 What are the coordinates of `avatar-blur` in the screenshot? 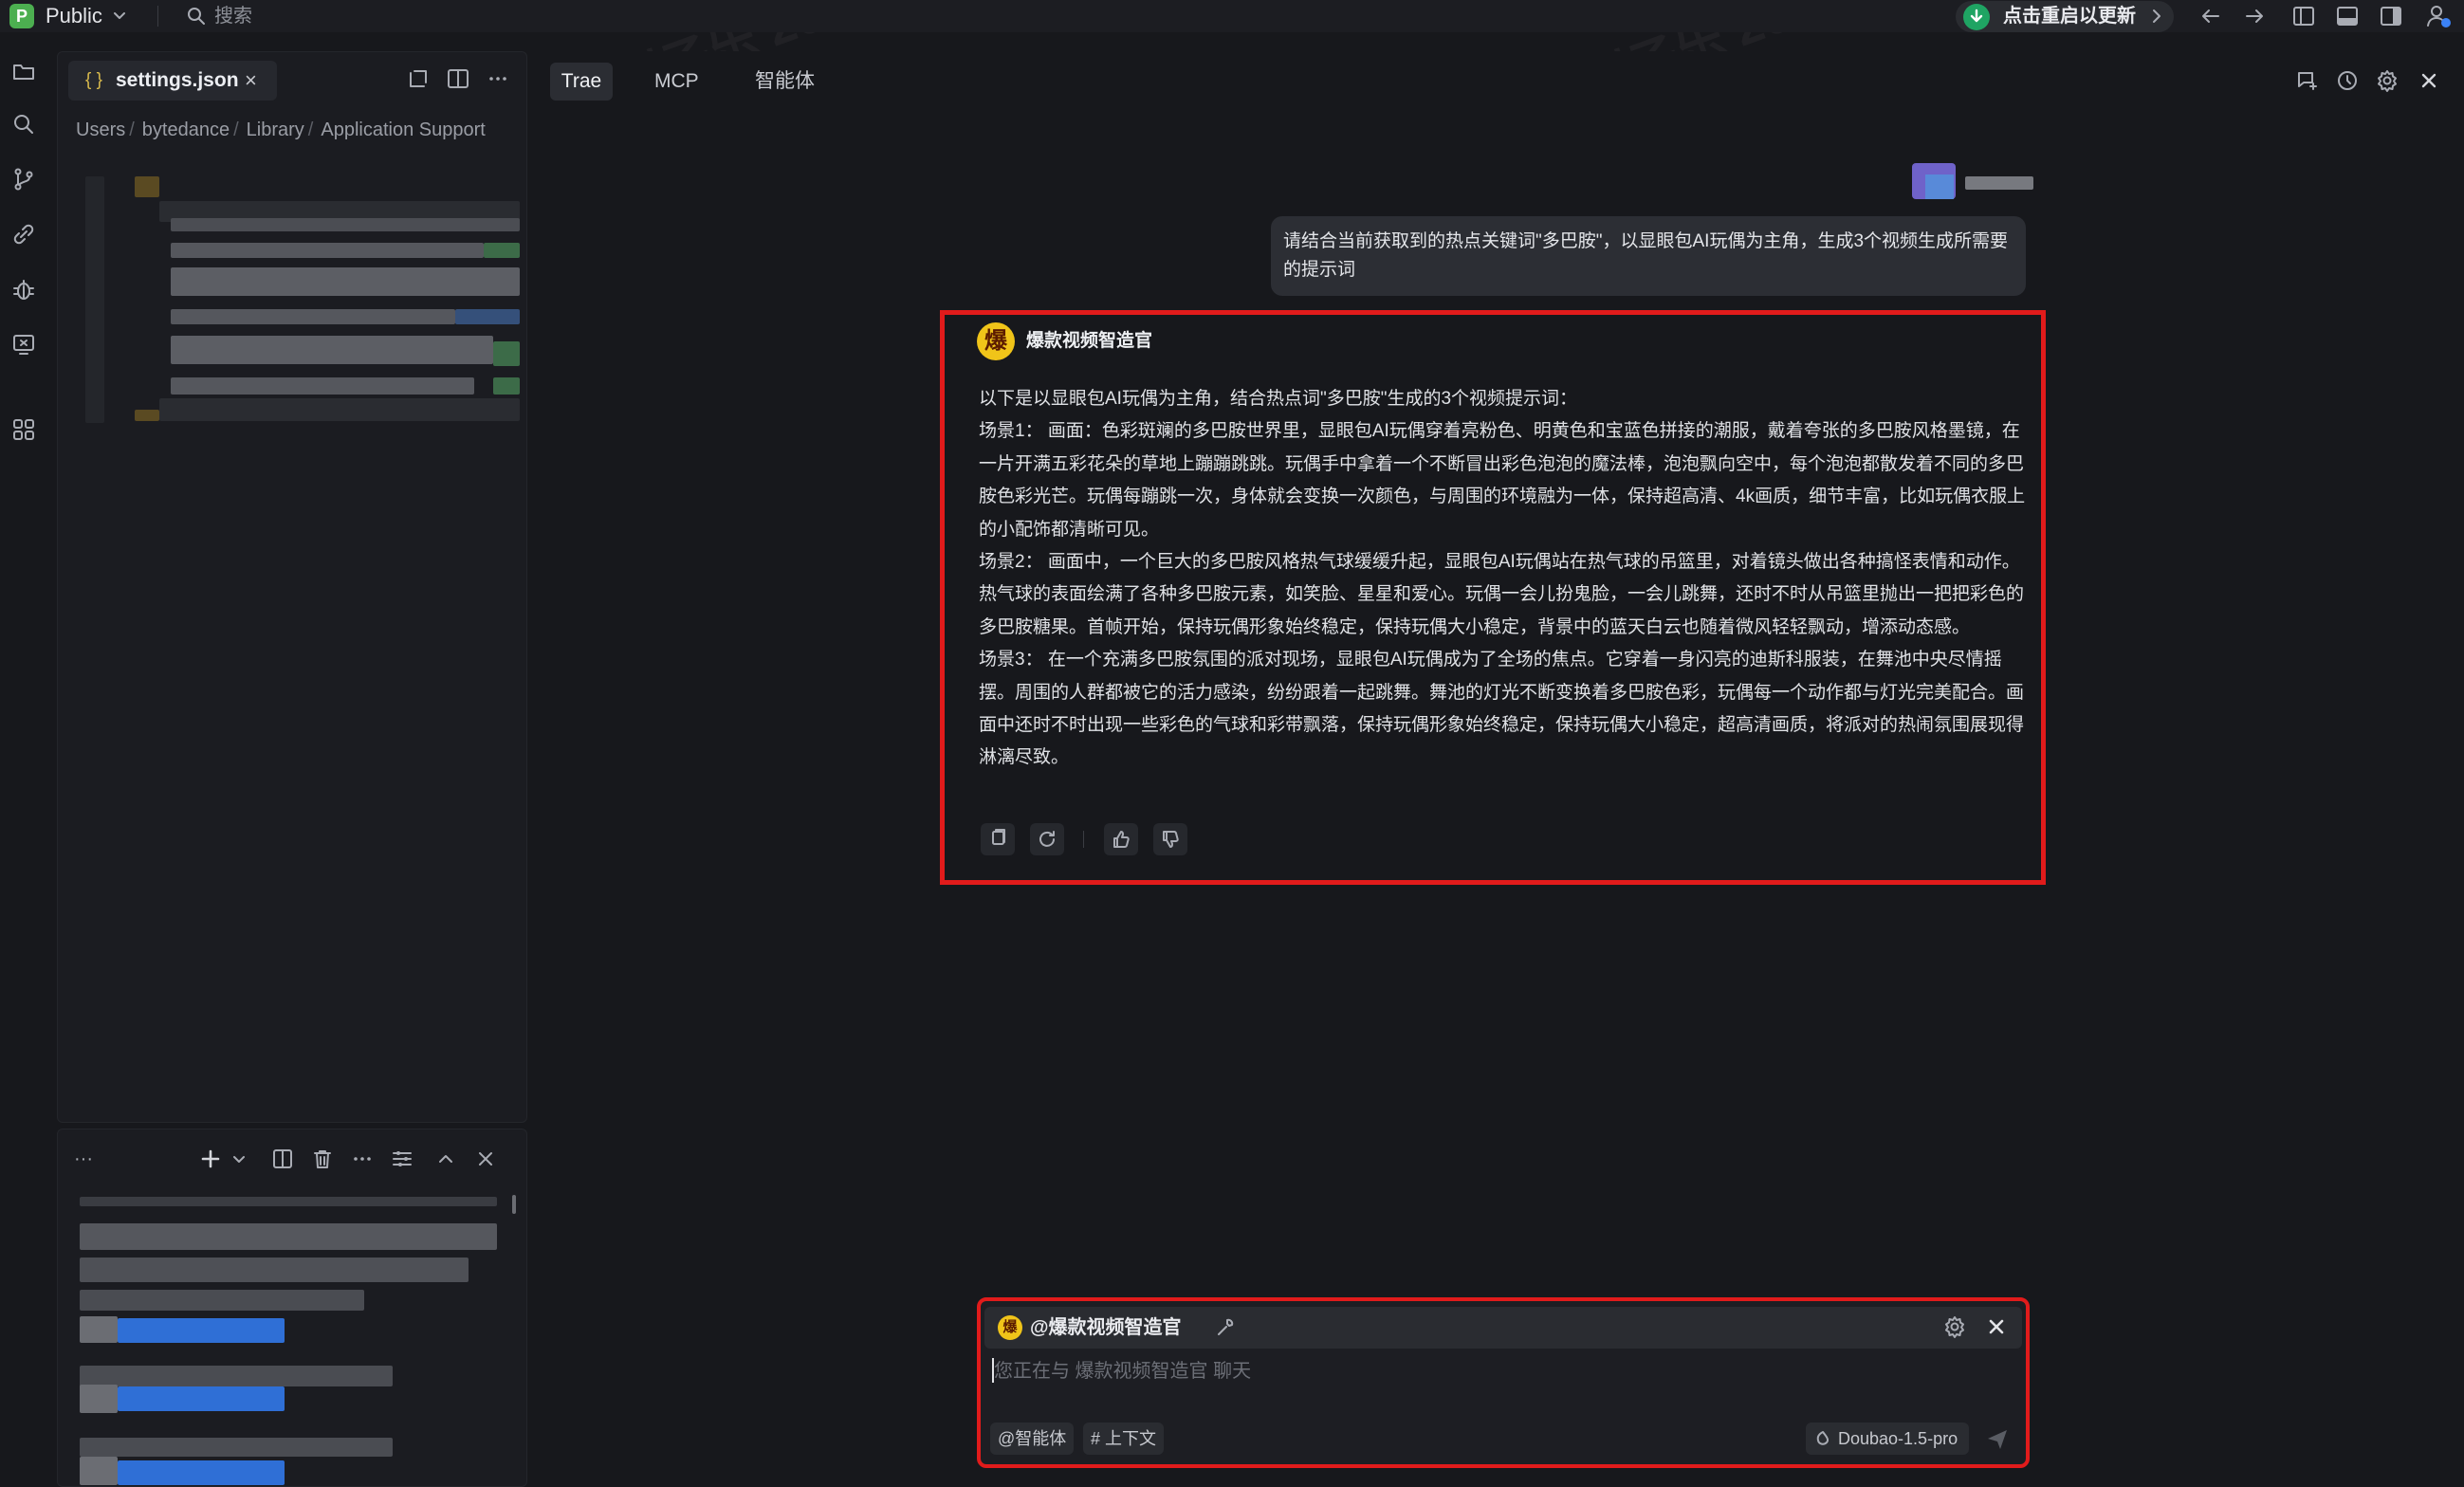 It's located at (1939, 186).